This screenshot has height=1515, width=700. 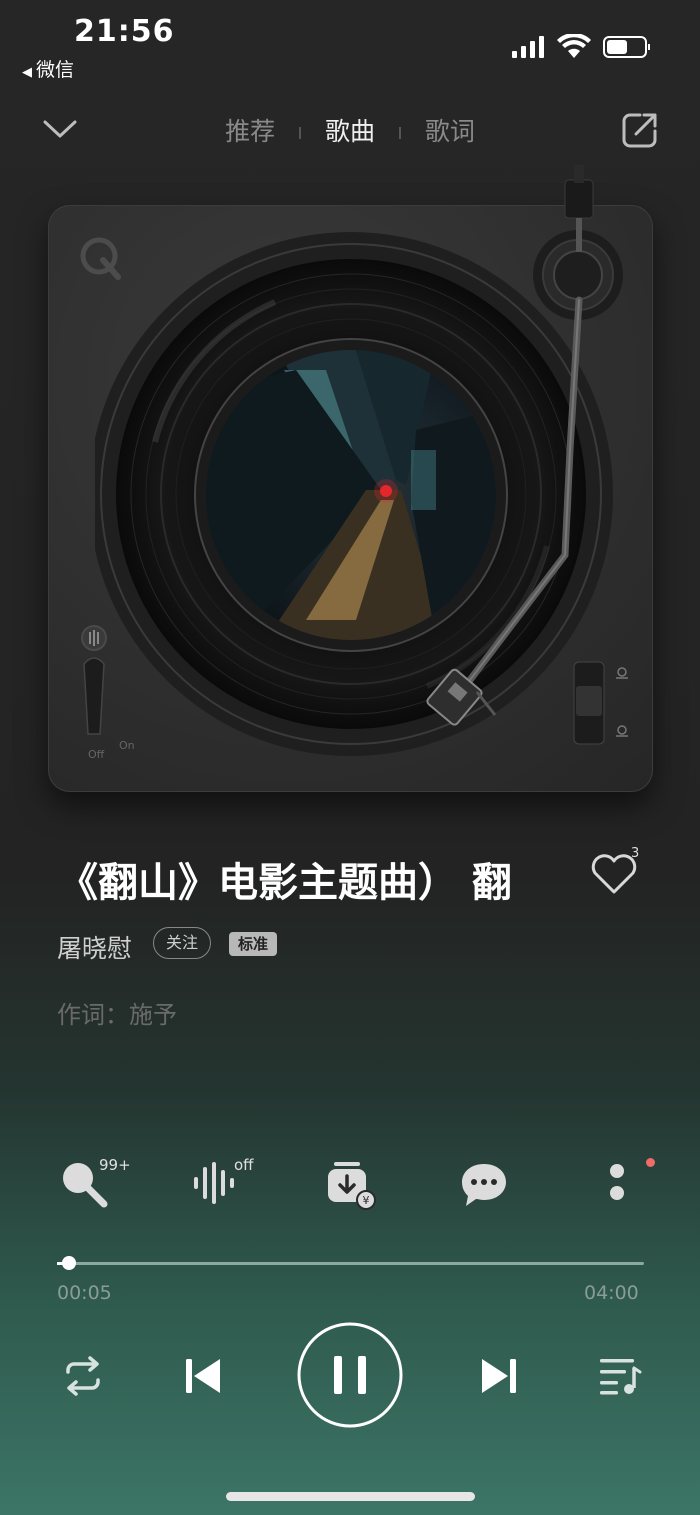 What do you see at coordinates (216, 1183) in the screenshot?
I see `sound-effect-icon` at bounding box center [216, 1183].